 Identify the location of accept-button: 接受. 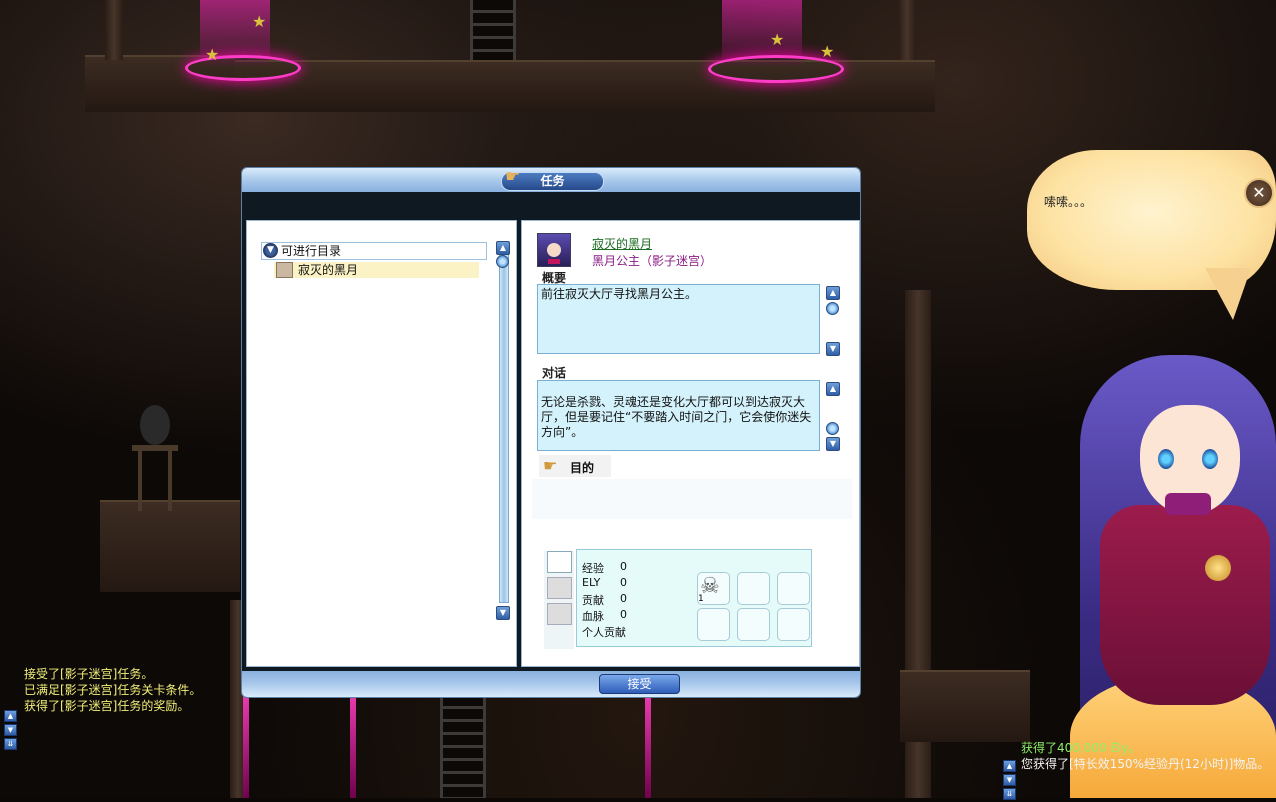
(639, 684).